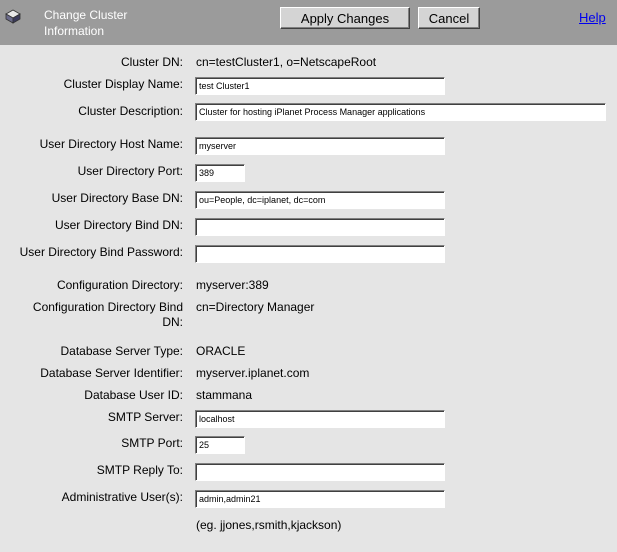 The width and height of the screenshot is (617, 552). I want to click on db-server-identifier-value: myserver.iplanet.com, so click(253, 373).